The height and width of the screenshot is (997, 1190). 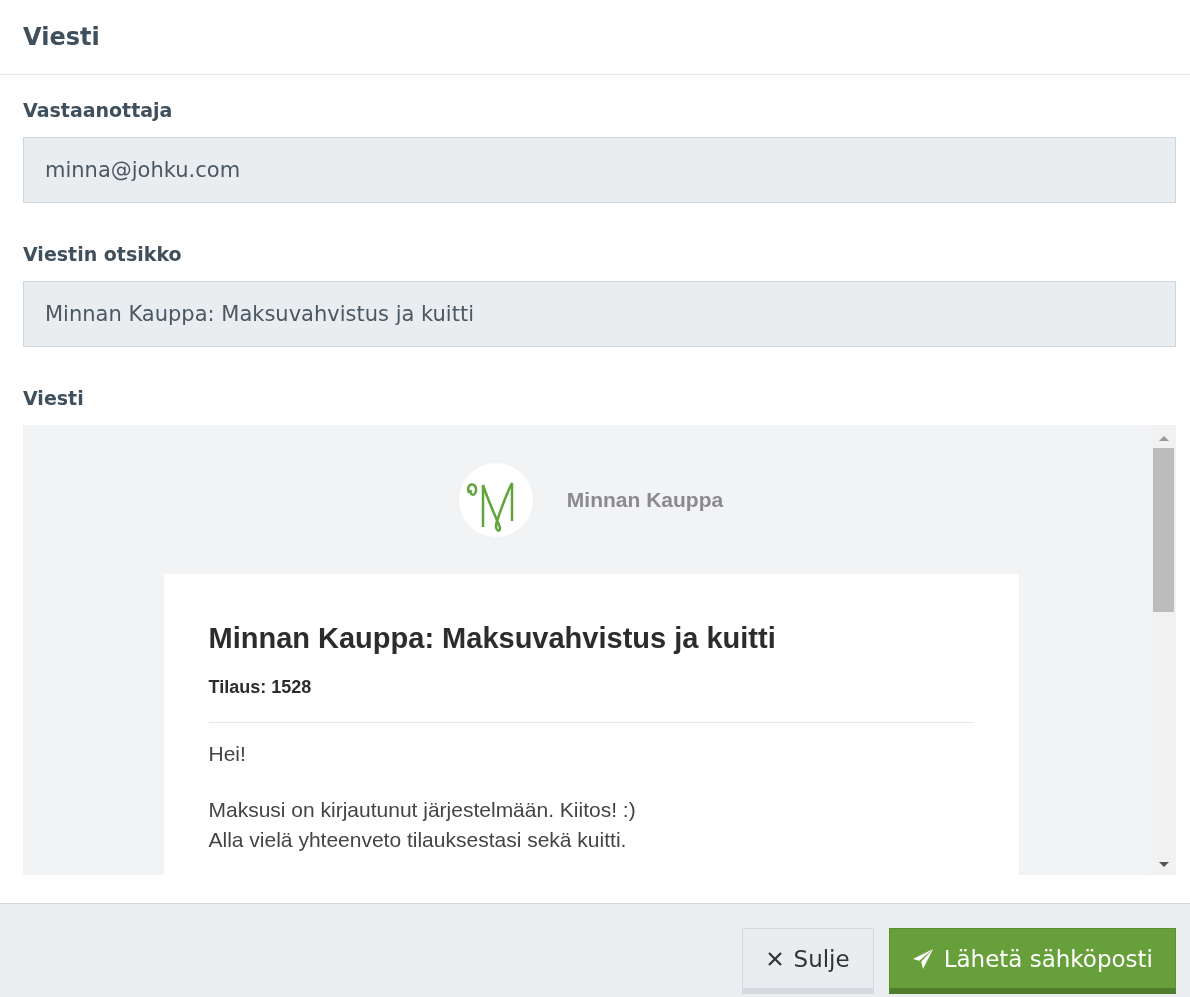 What do you see at coordinates (54, 399) in the screenshot?
I see `field-label: Viesti` at bounding box center [54, 399].